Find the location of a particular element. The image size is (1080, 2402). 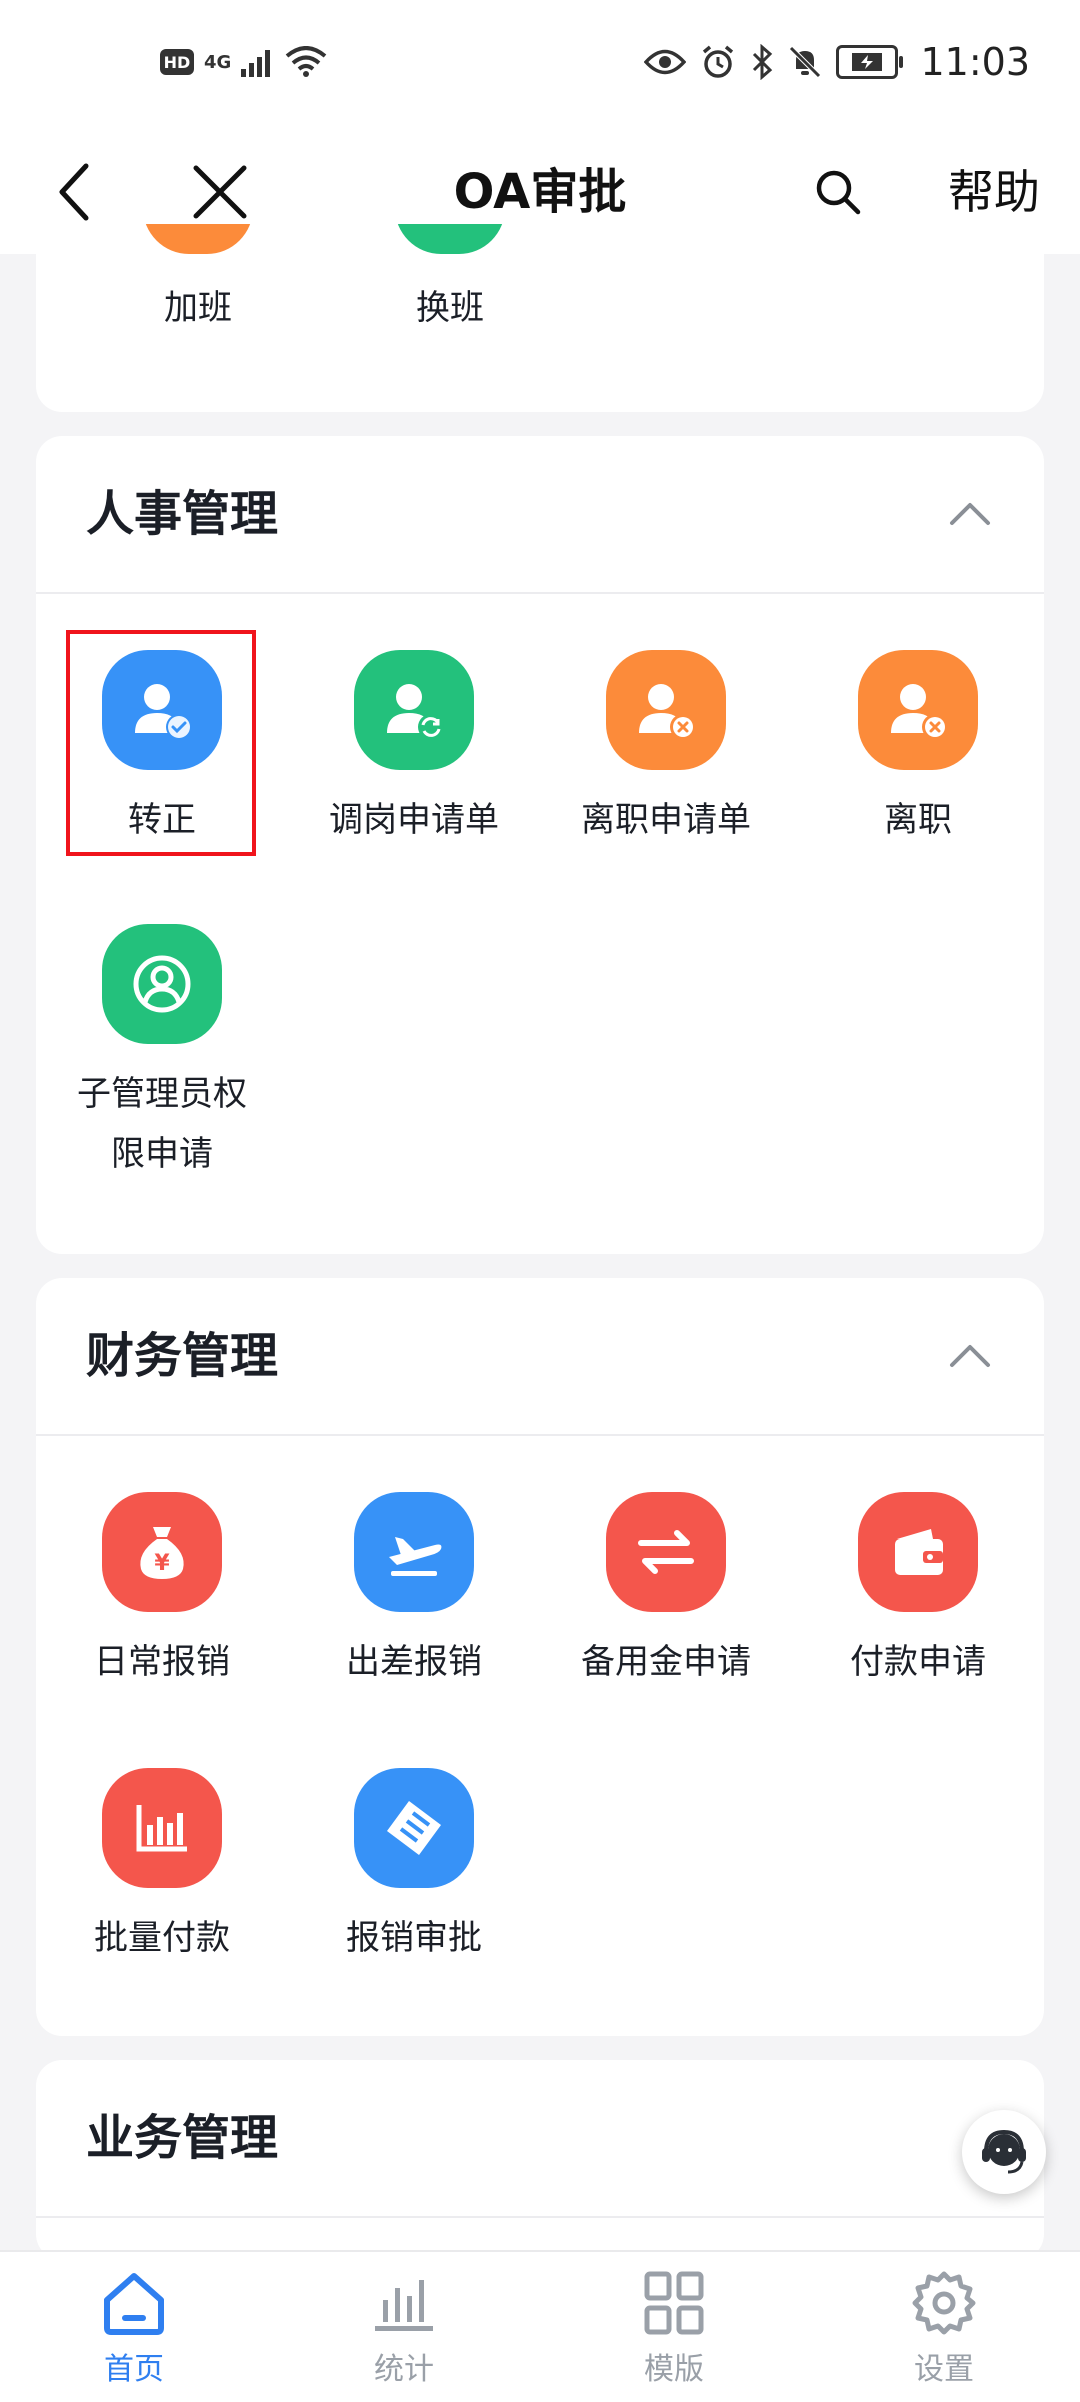

bluetooth-icon is located at coordinates (763, 62).